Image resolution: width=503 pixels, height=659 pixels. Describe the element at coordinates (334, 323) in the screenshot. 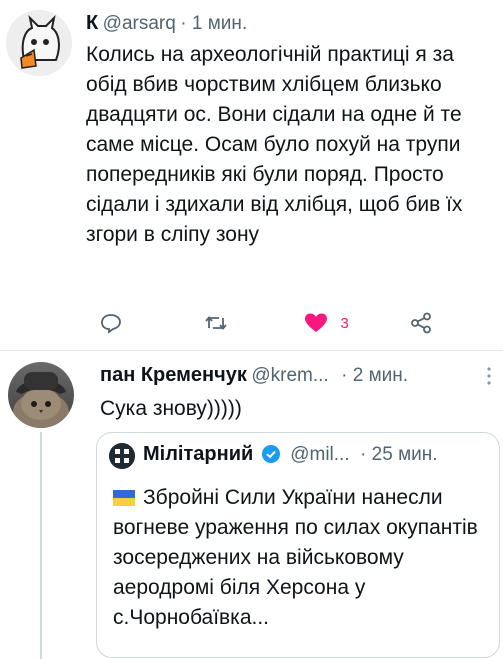

I see `like-button: 3` at that location.